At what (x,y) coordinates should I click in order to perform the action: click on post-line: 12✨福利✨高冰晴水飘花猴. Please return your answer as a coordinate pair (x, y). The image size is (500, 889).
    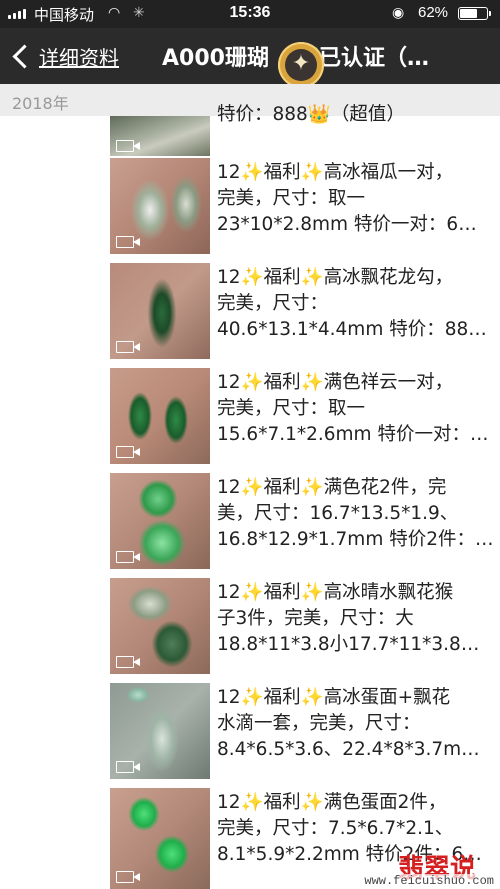
    Looking at the image, I should click on (335, 592).